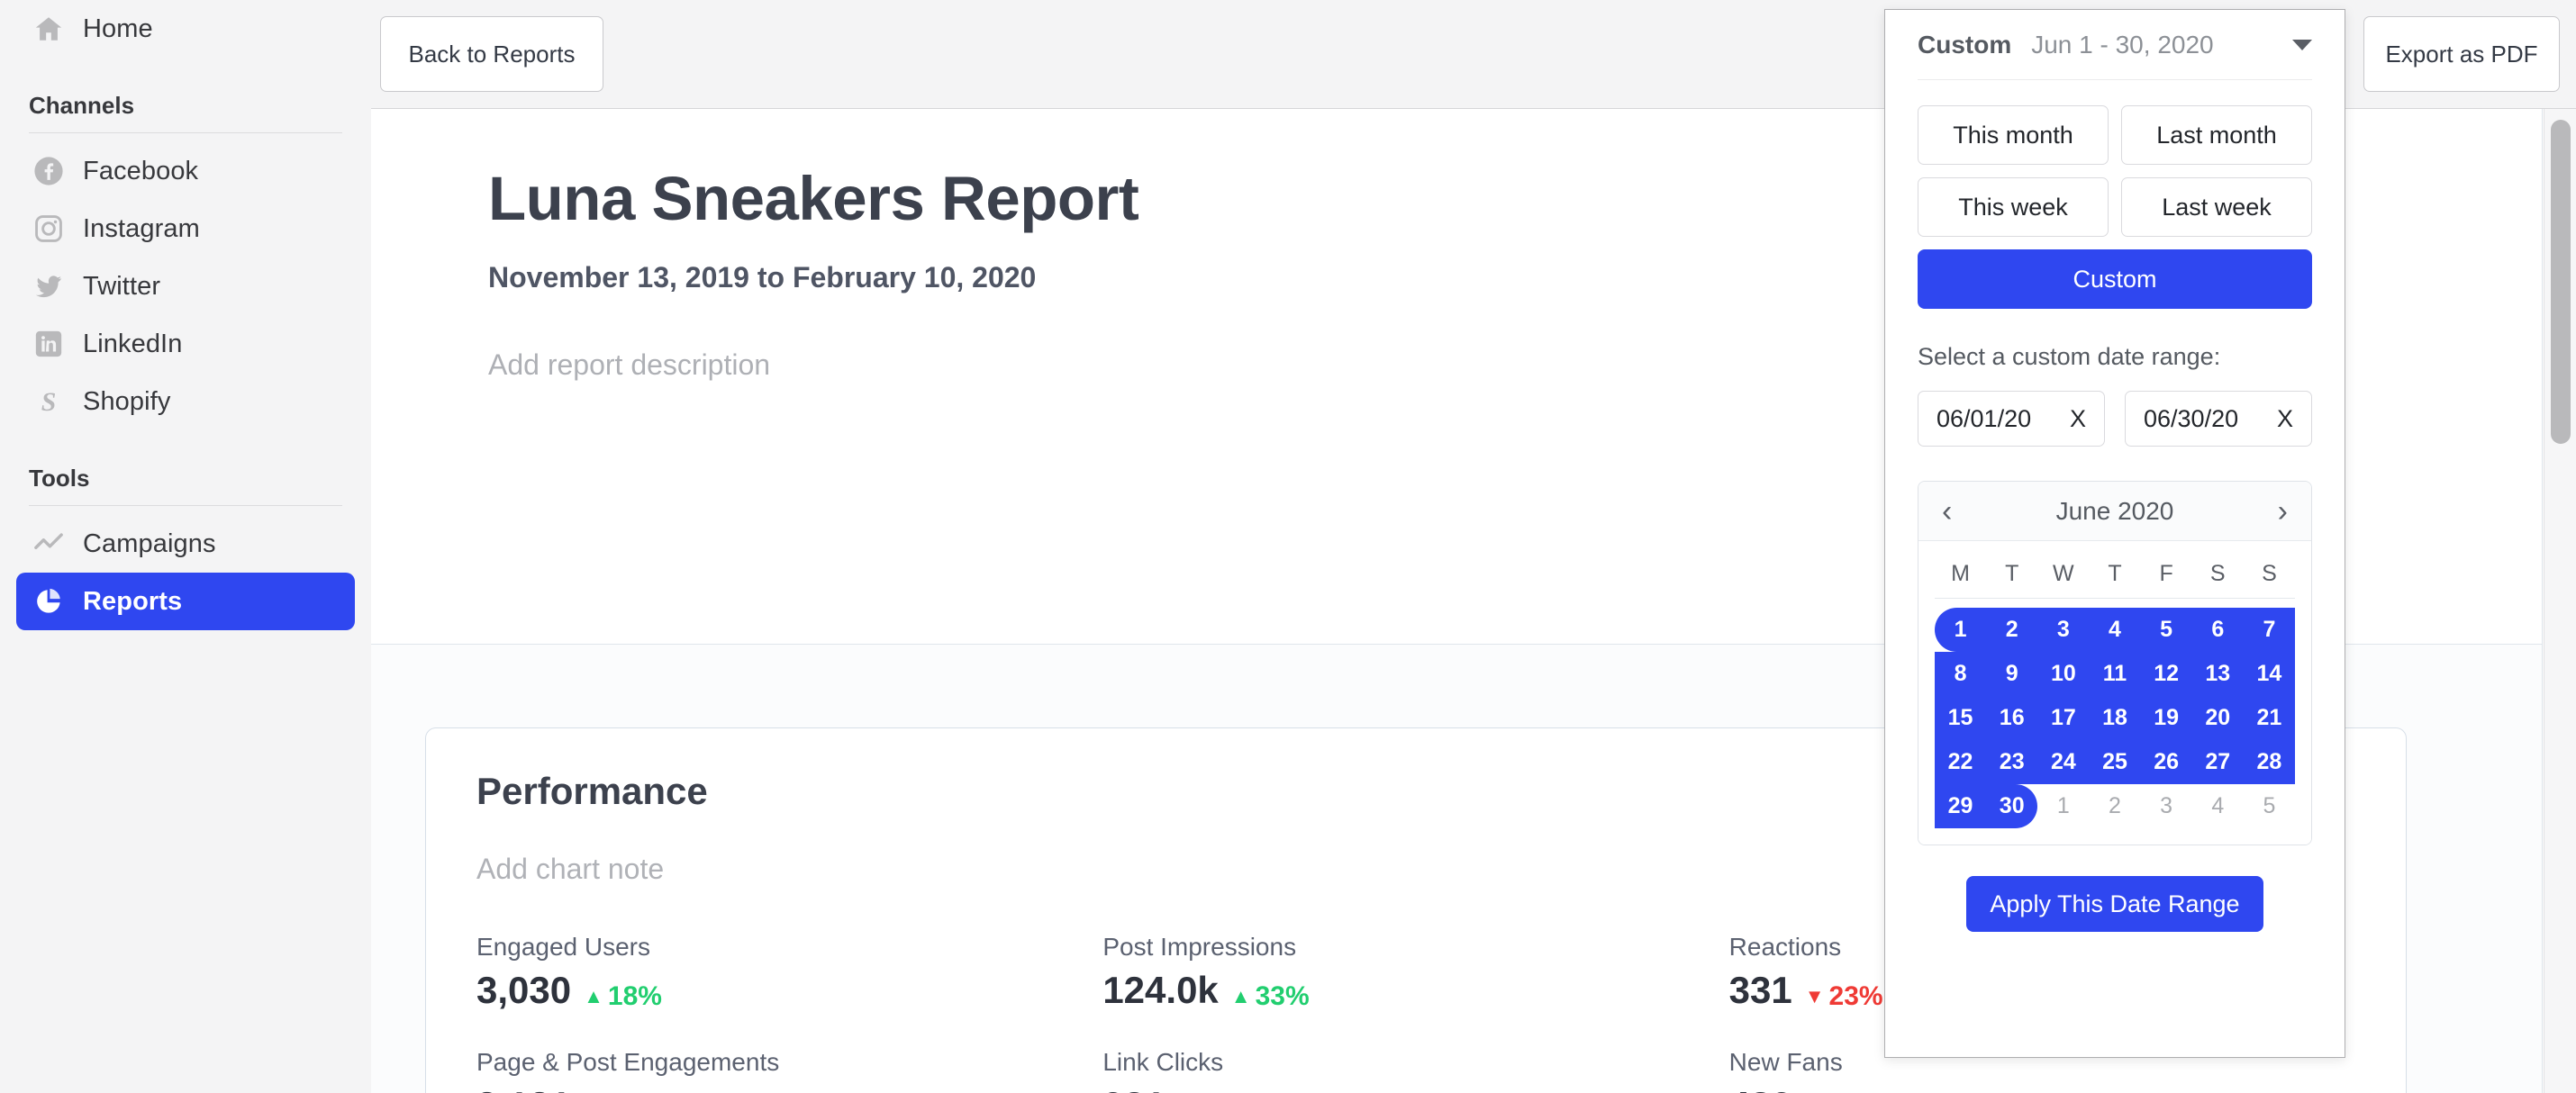 The width and height of the screenshot is (2576, 1093). Describe the element at coordinates (2561, 282) in the screenshot. I see `page-scrollbar-thumb` at that location.